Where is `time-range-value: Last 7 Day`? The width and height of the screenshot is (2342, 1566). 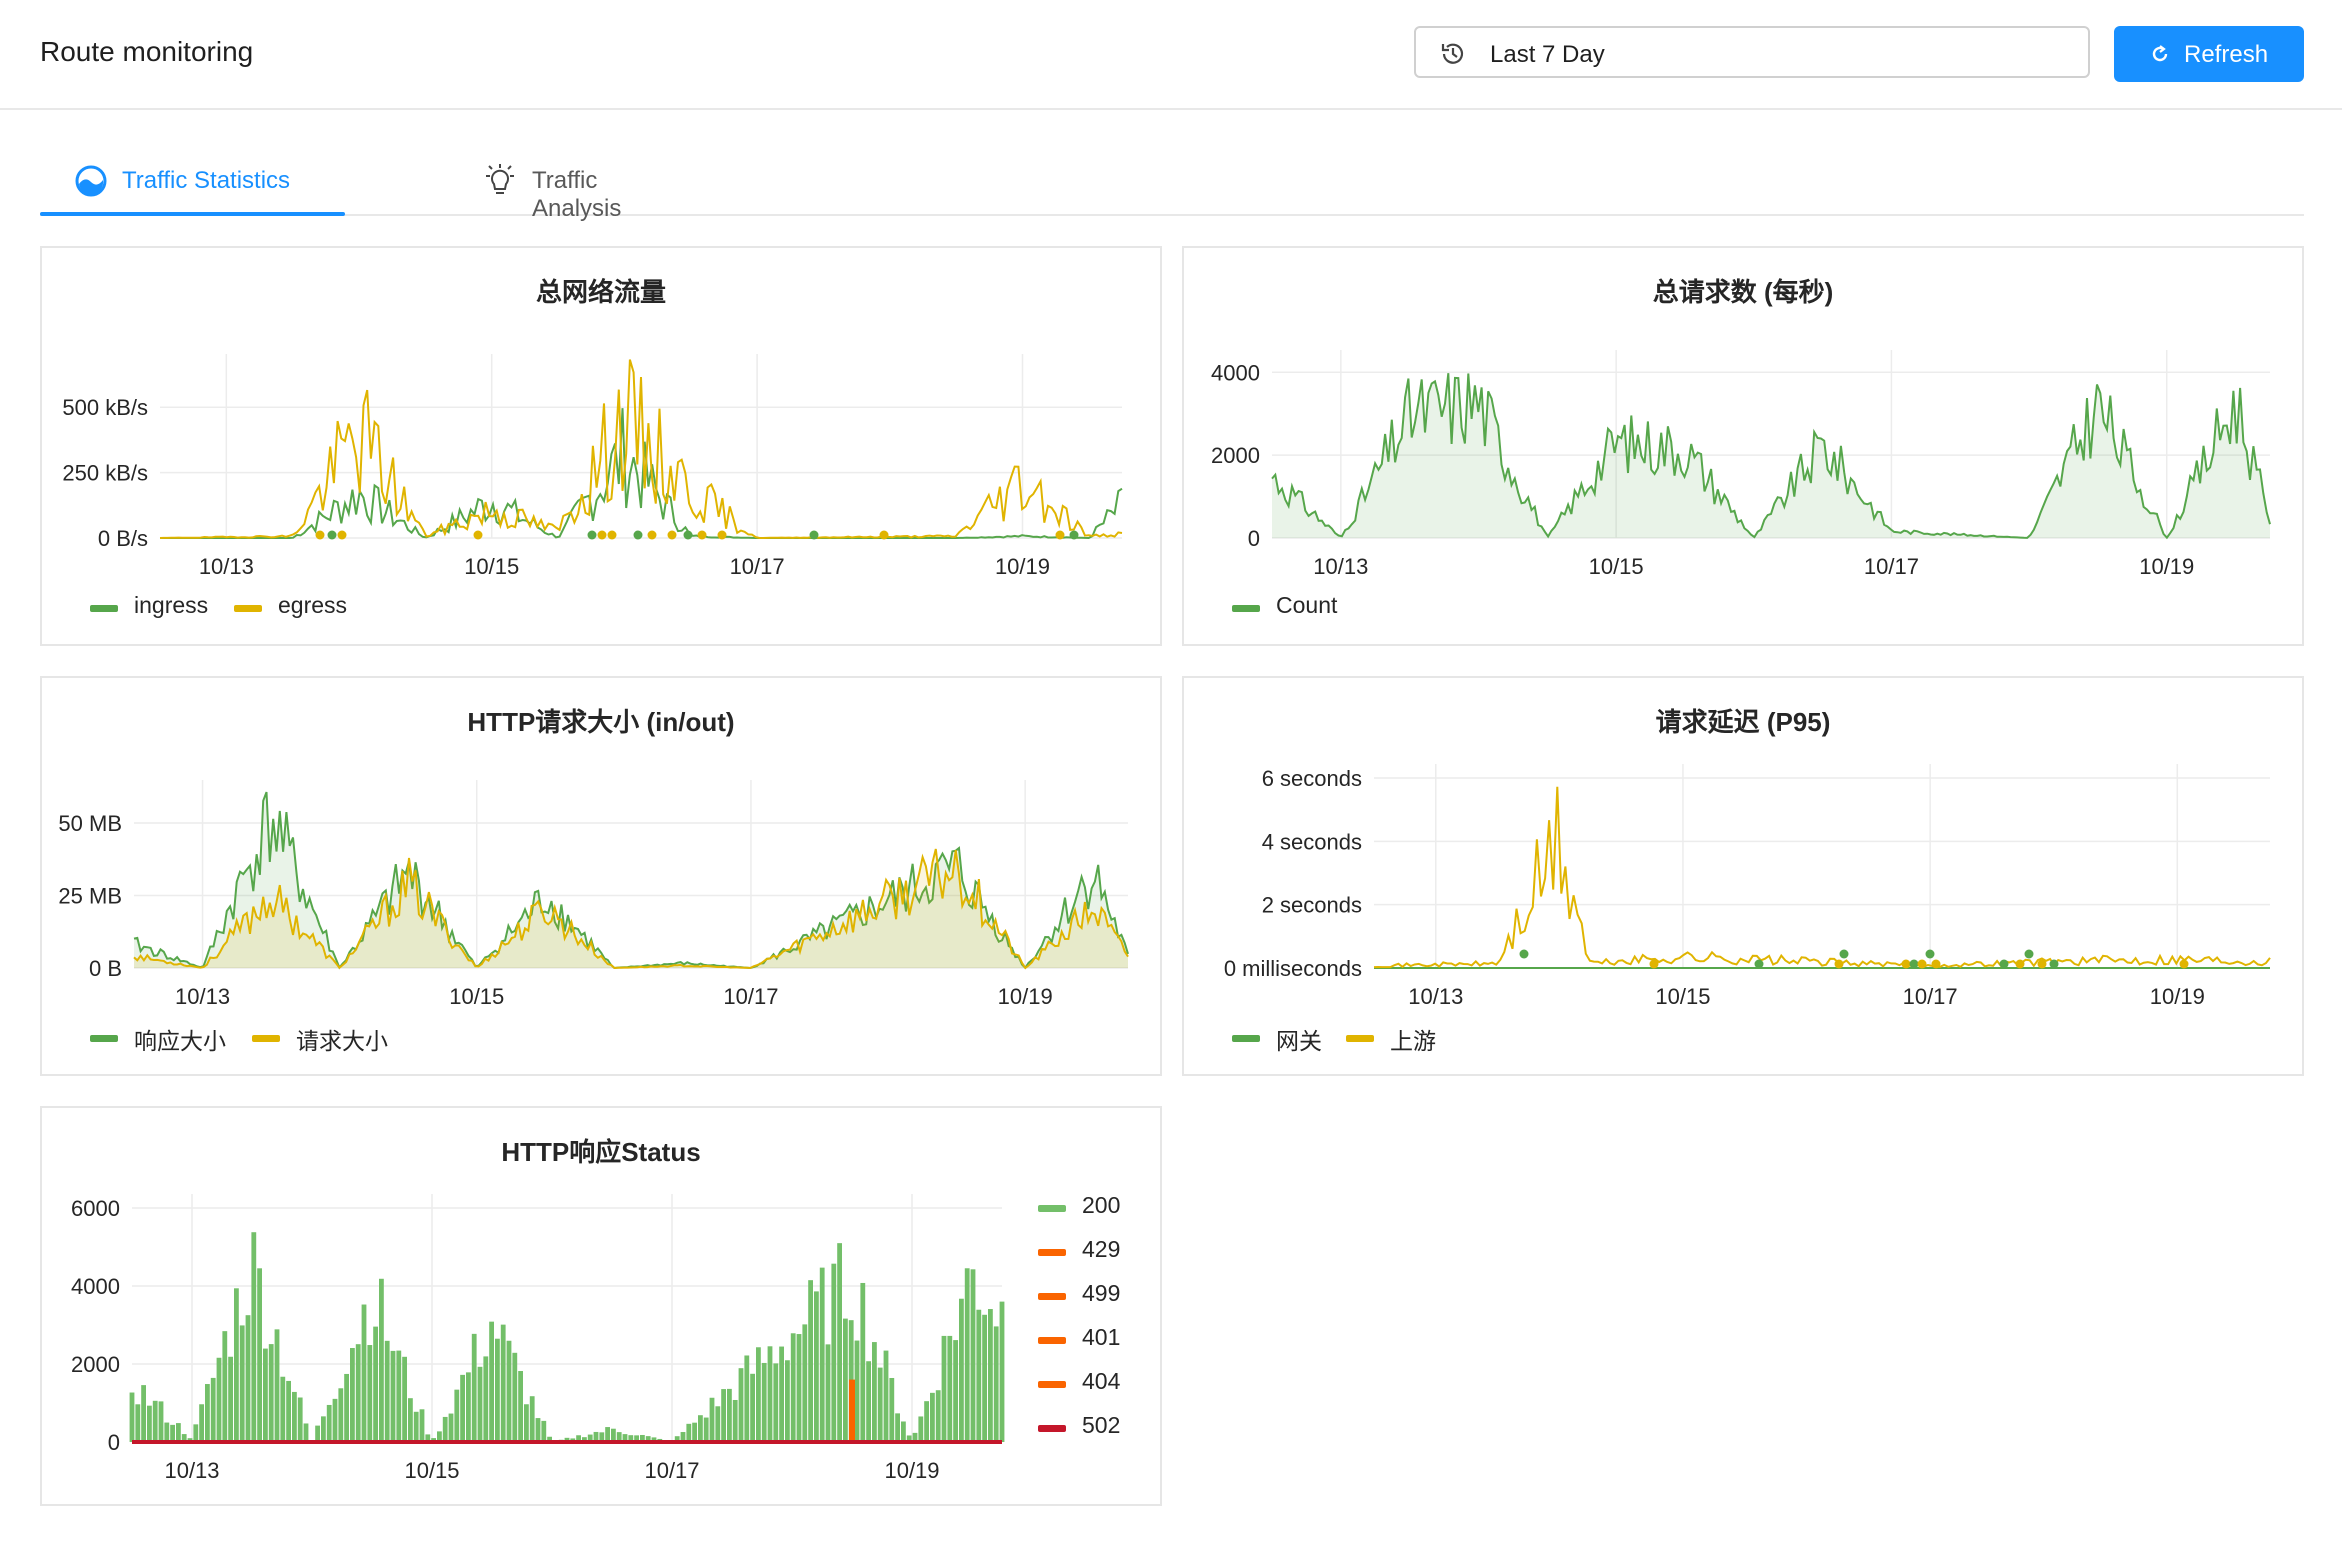 time-range-value: Last 7 Day is located at coordinates (1547, 54).